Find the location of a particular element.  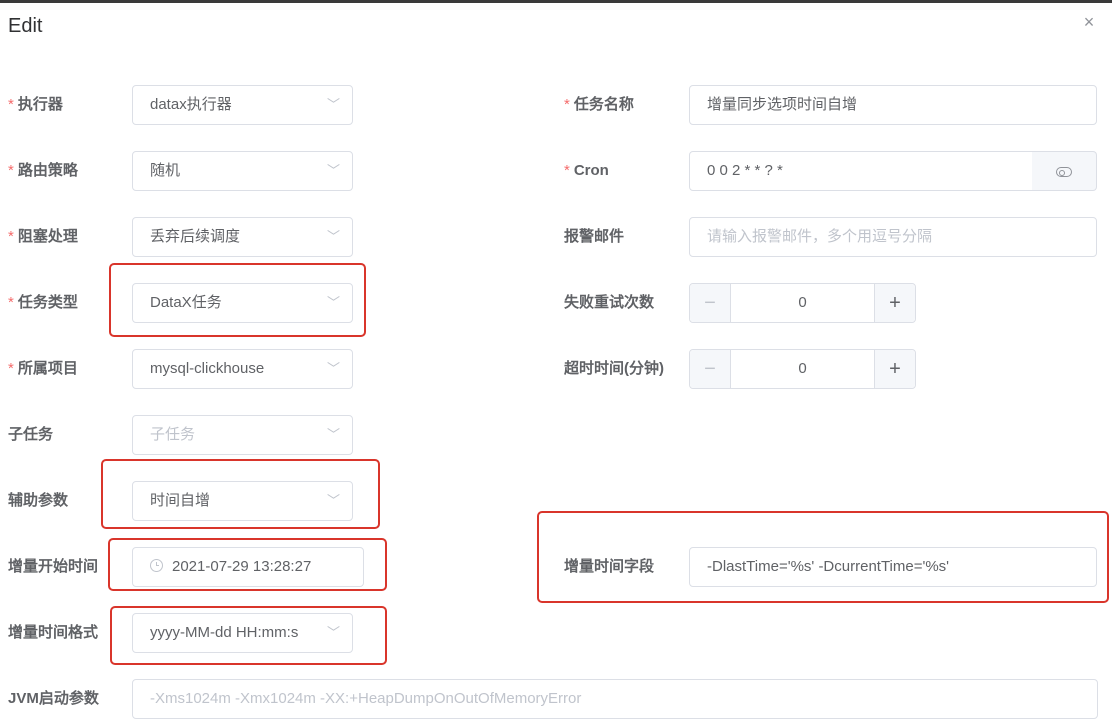

retry-value: 0 is located at coordinates (802, 303).